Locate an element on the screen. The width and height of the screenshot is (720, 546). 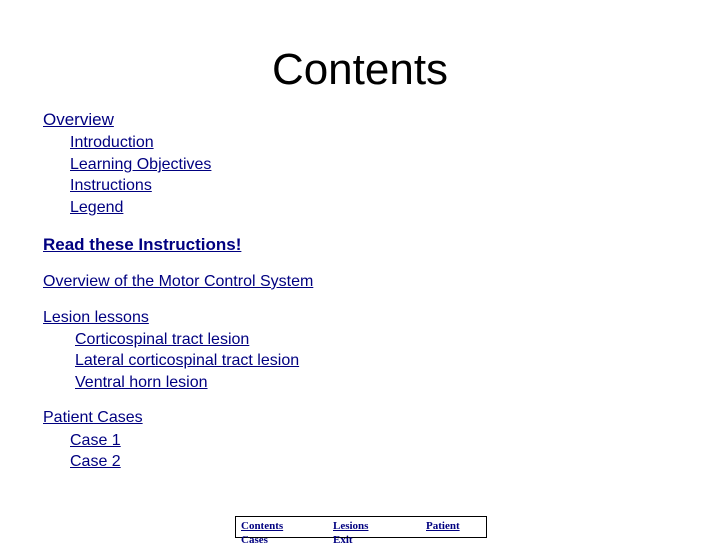
toc-instructions-link: Instructions is located at coordinates (111, 186).